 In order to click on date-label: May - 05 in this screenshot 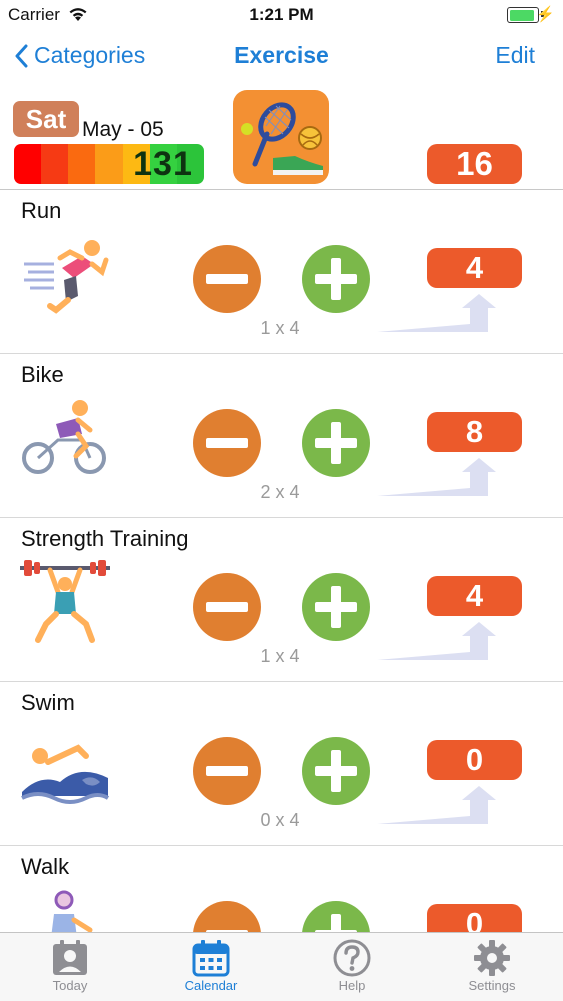, I will do `click(123, 129)`.